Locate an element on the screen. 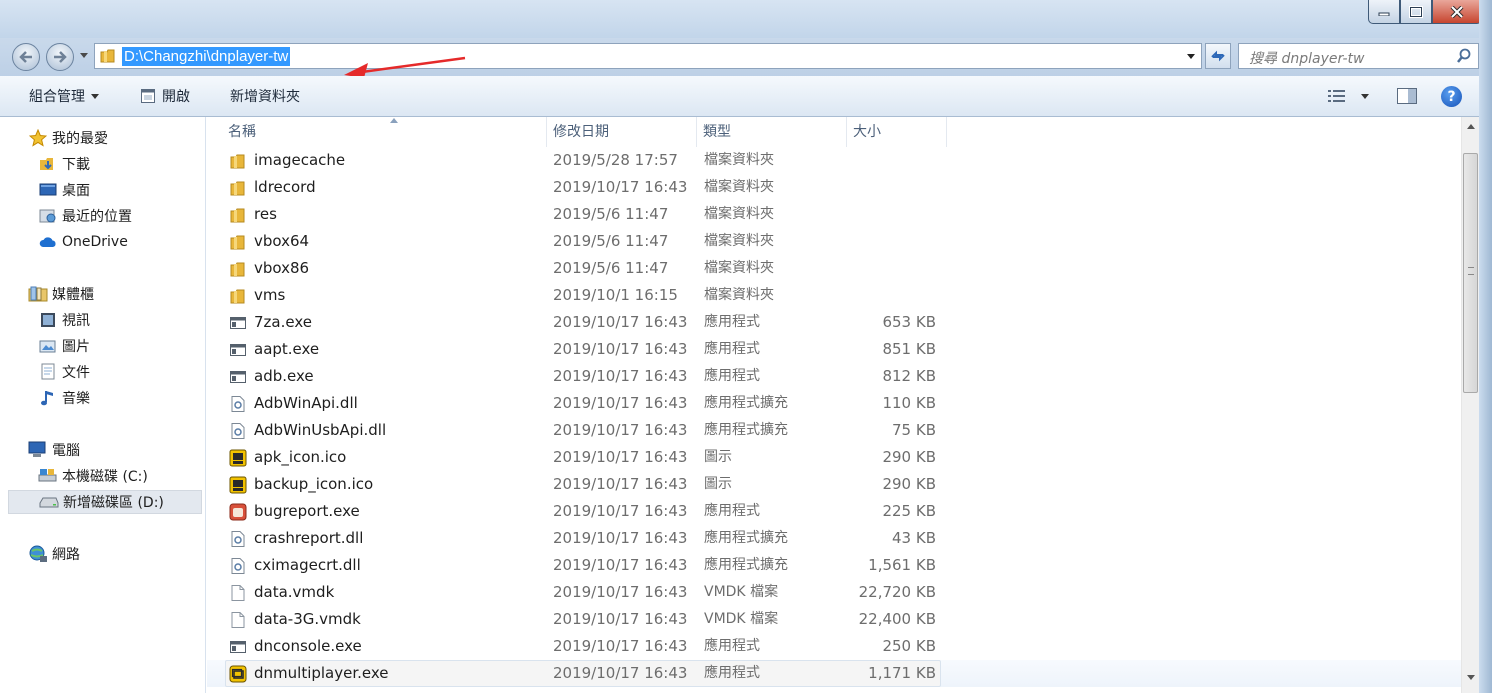 The width and height of the screenshot is (1492, 693). scroll-down-icon is located at coordinates (1471, 677).